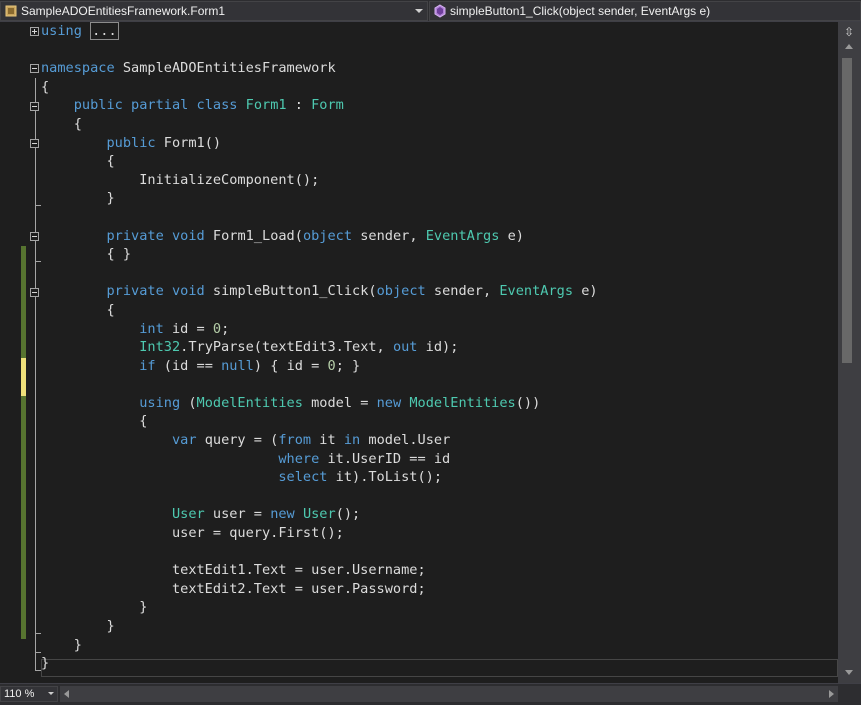 The image size is (861, 705). What do you see at coordinates (225, 328) in the screenshot?
I see `code-token: ;` at bounding box center [225, 328].